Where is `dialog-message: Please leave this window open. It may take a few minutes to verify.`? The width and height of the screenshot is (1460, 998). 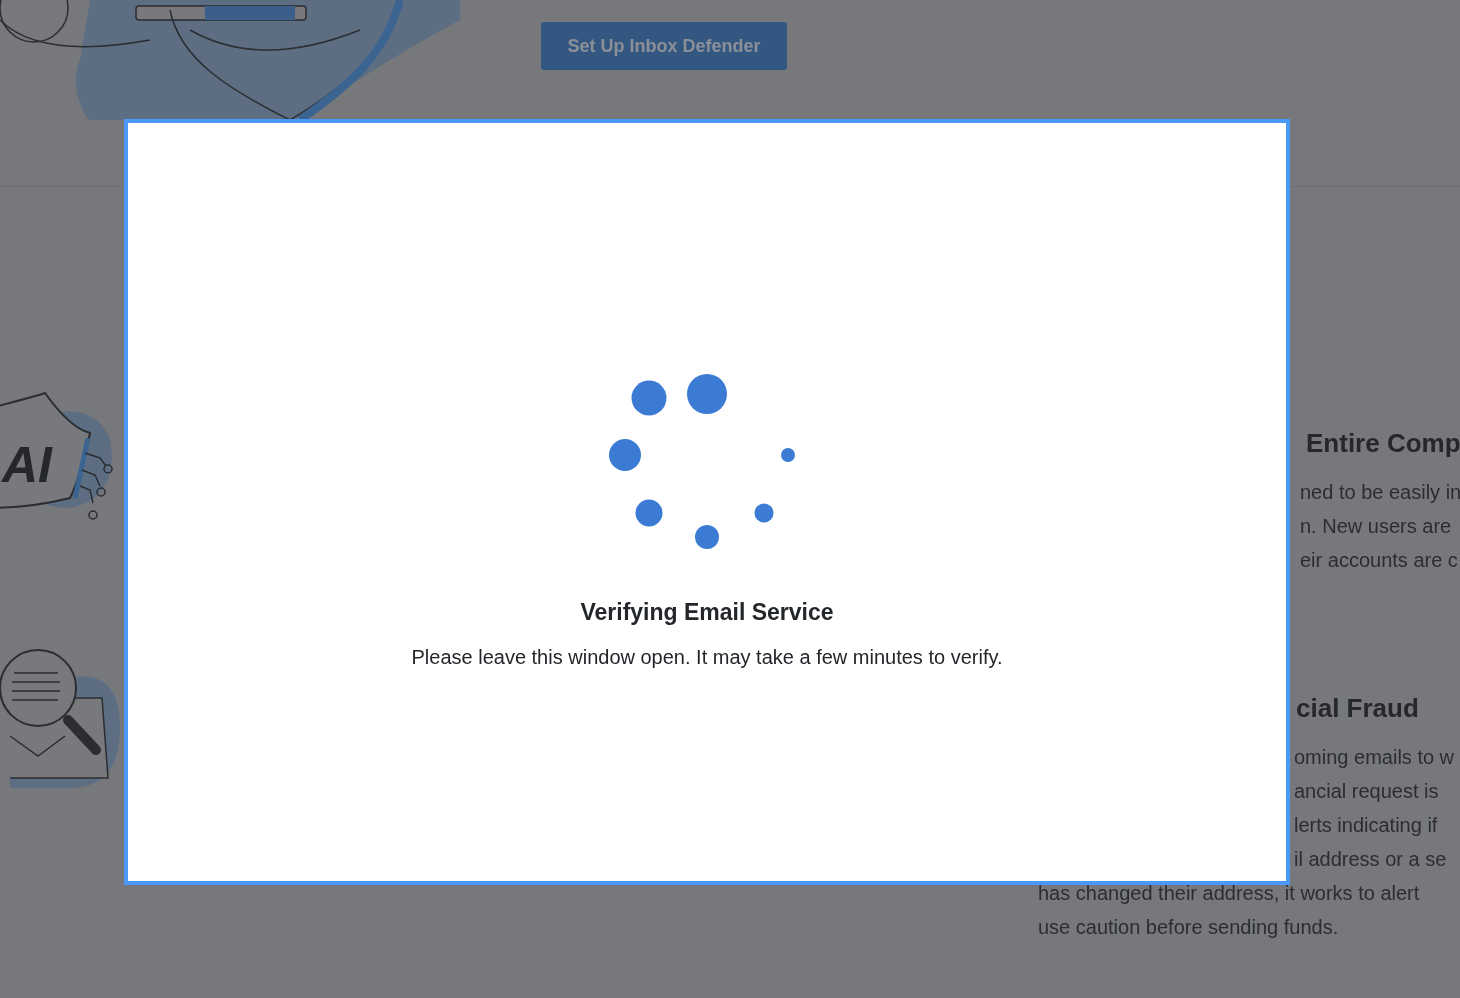 dialog-message: Please leave this window open. It may take a few minutes to verify. is located at coordinates (707, 657).